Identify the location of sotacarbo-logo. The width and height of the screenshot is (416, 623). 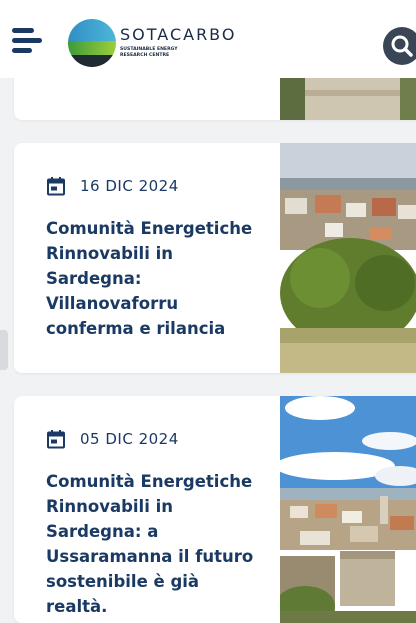
(92, 43).